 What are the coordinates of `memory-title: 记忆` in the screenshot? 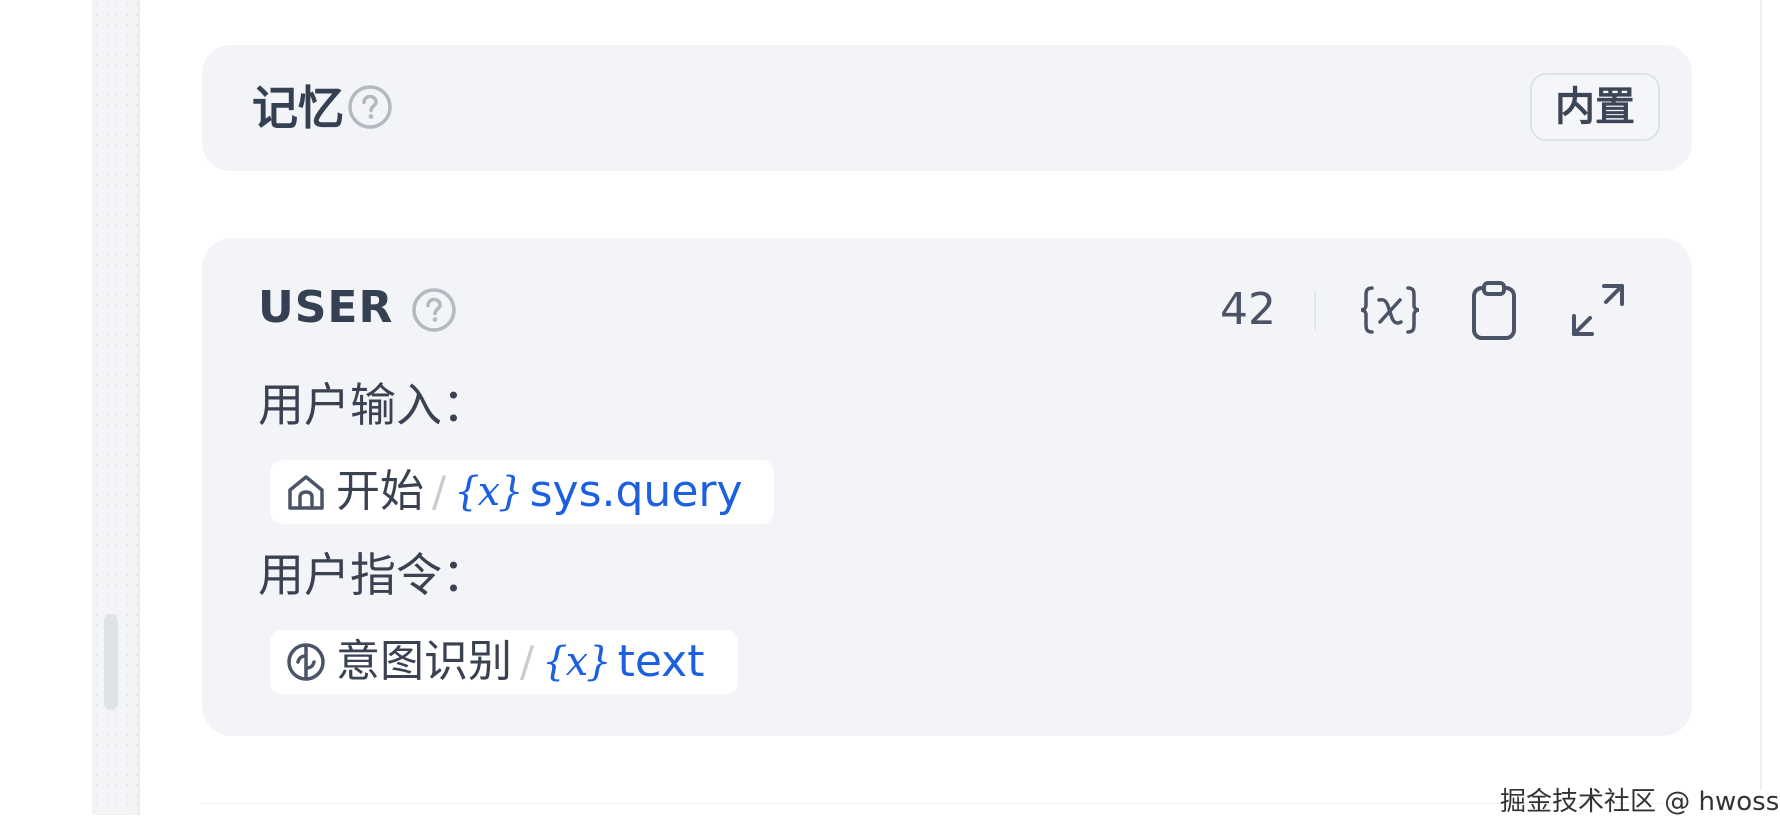 It's located at (298, 108).